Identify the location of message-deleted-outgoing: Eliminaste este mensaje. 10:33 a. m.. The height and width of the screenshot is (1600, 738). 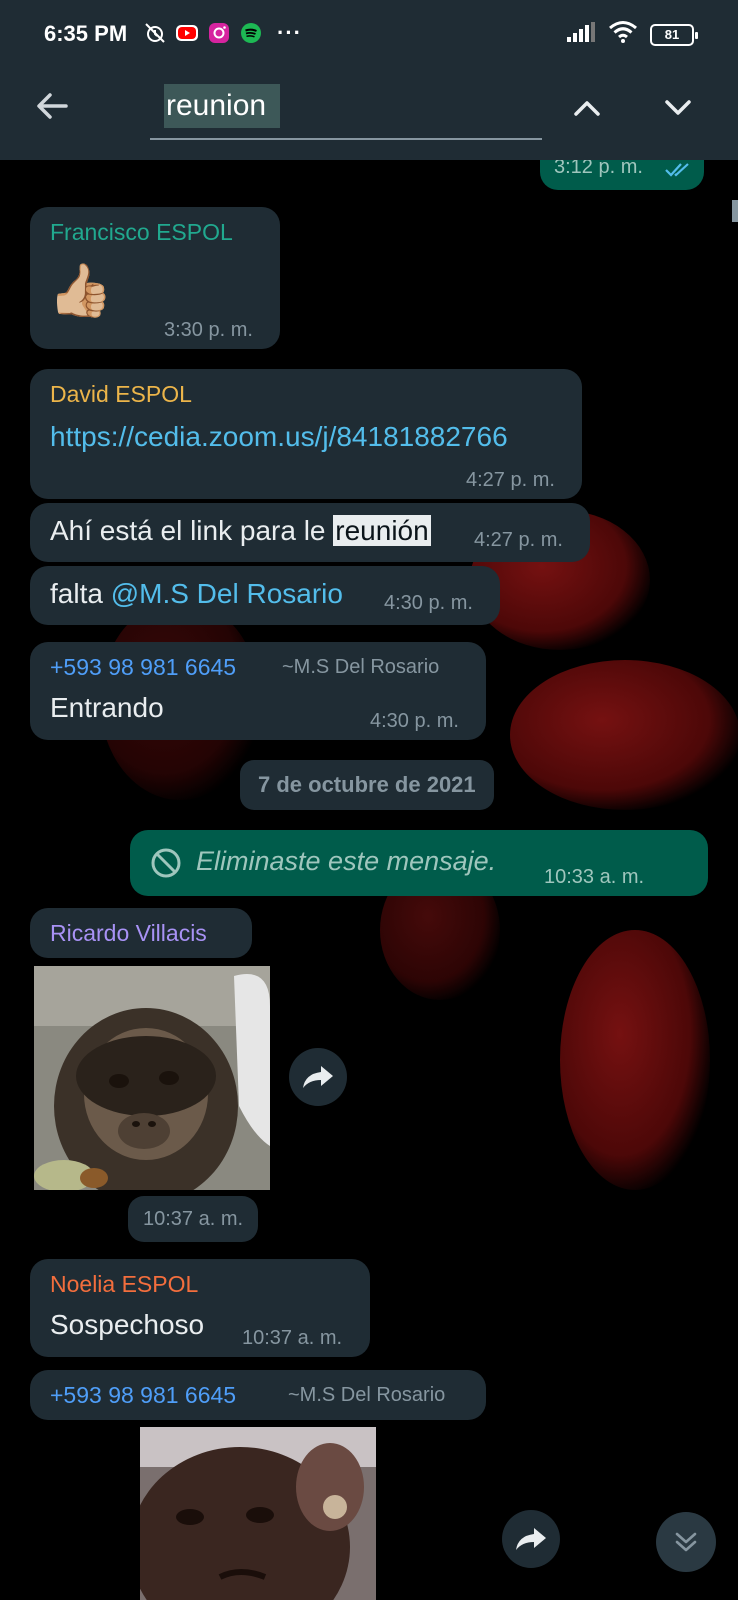
(419, 863).